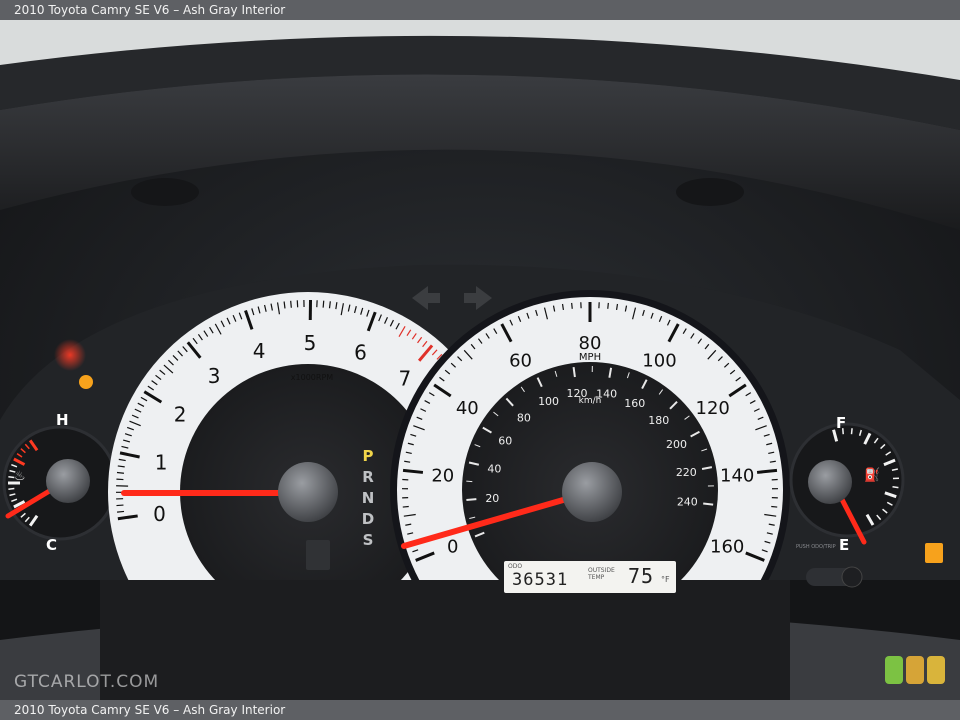  Describe the element at coordinates (872, 475) in the screenshot. I see `fuel-pump-icon: ⛽` at that location.